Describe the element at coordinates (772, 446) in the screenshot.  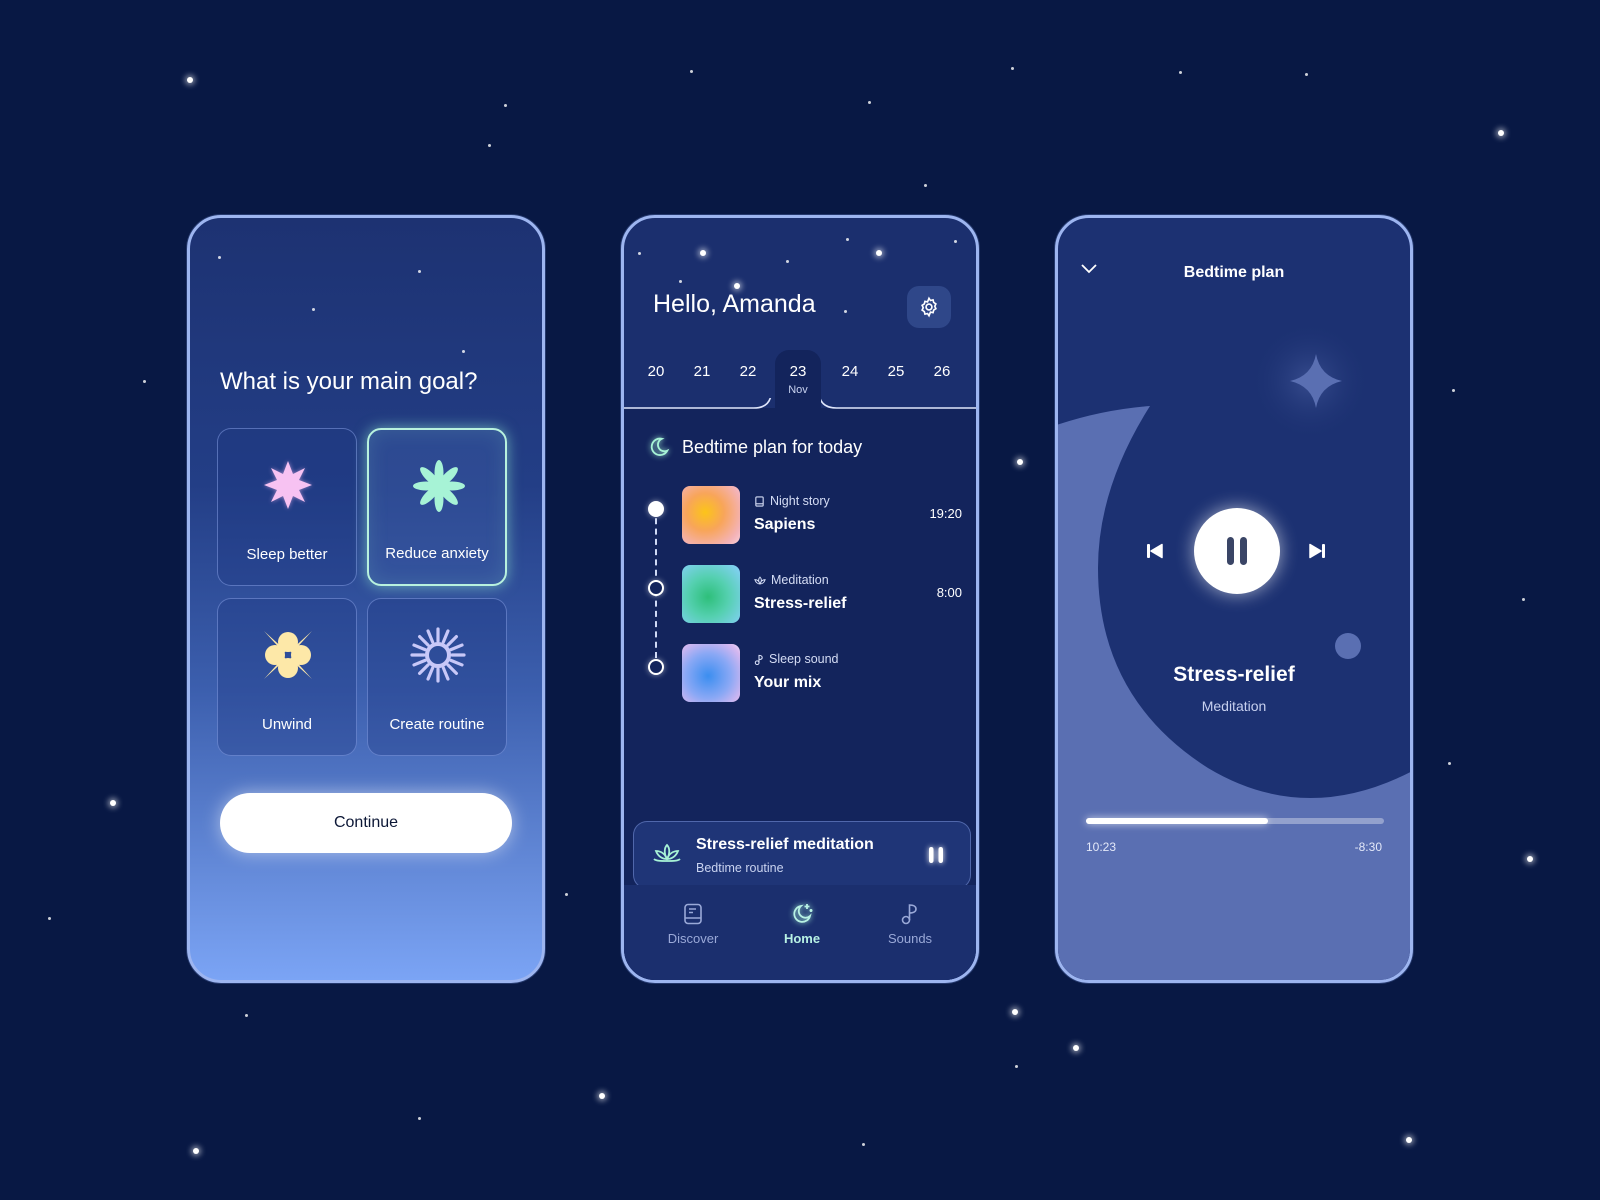
I see `plan-title: Bedtime plan for today` at that location.